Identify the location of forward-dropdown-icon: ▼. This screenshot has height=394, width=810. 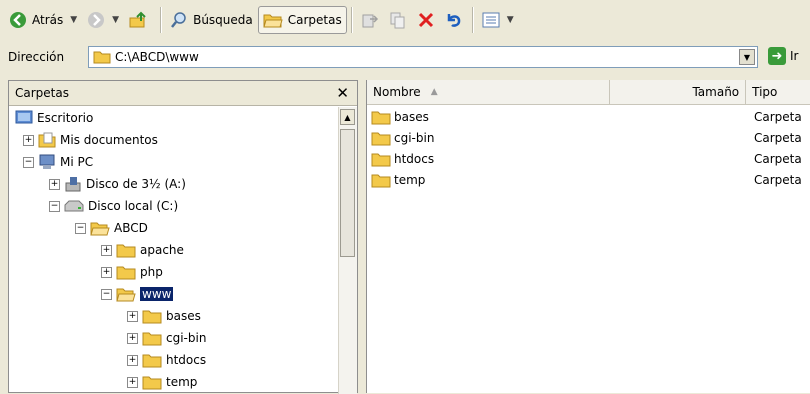
(115, 20).